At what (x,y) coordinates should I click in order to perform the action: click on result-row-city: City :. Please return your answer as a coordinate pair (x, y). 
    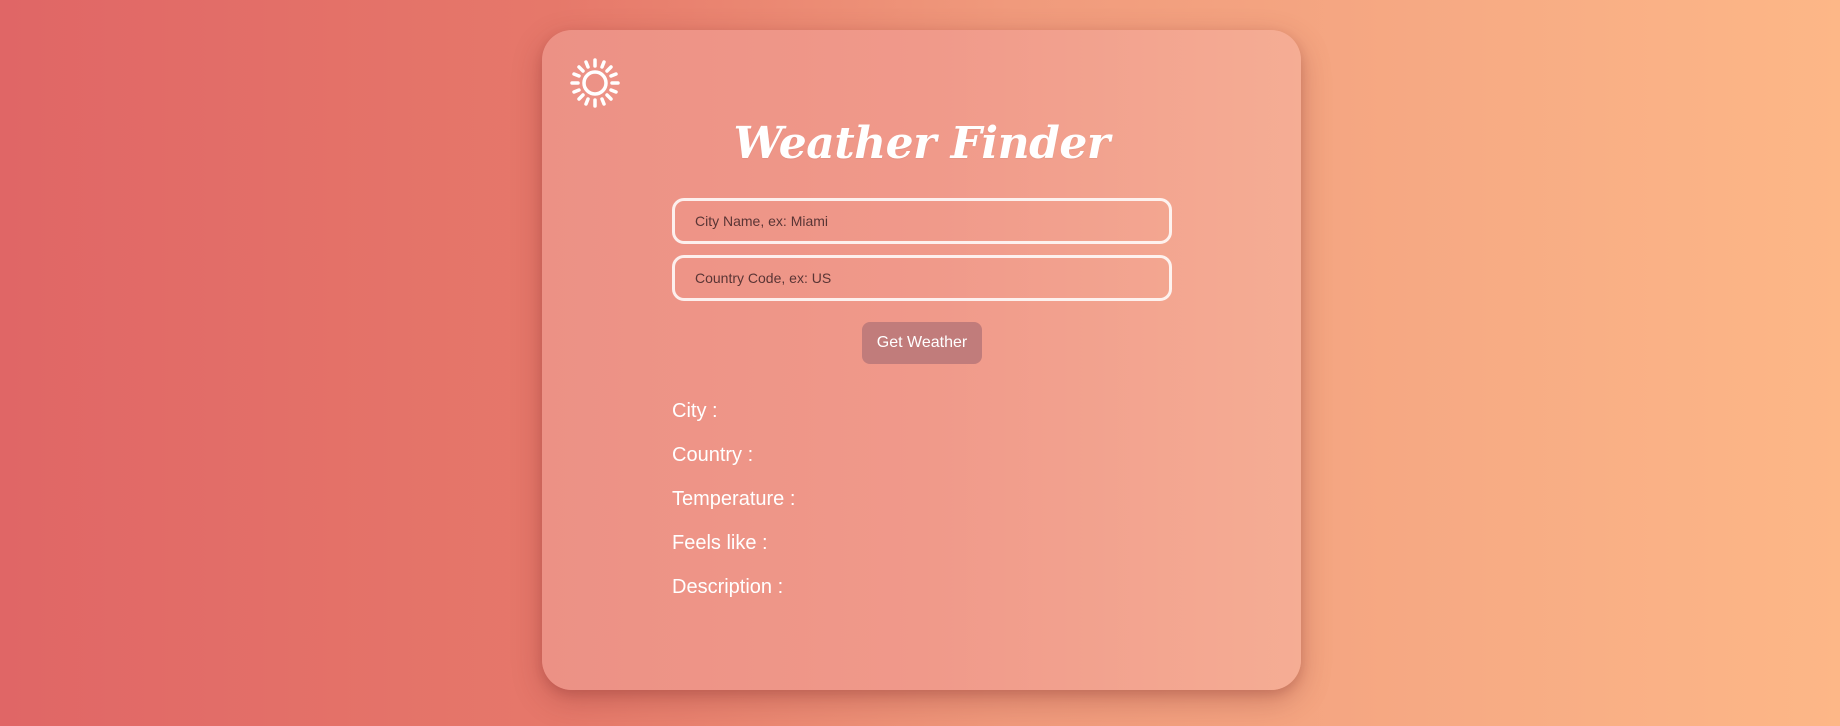
    Looking at the image, I should click on (697, 411).